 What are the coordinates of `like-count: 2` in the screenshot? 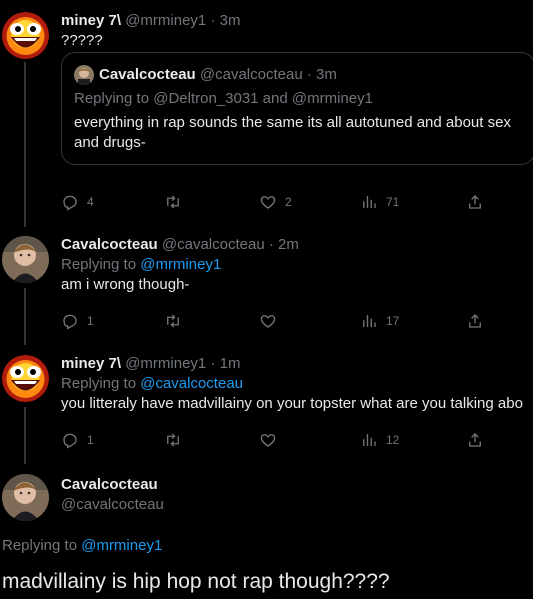 It's located at (288, 202).